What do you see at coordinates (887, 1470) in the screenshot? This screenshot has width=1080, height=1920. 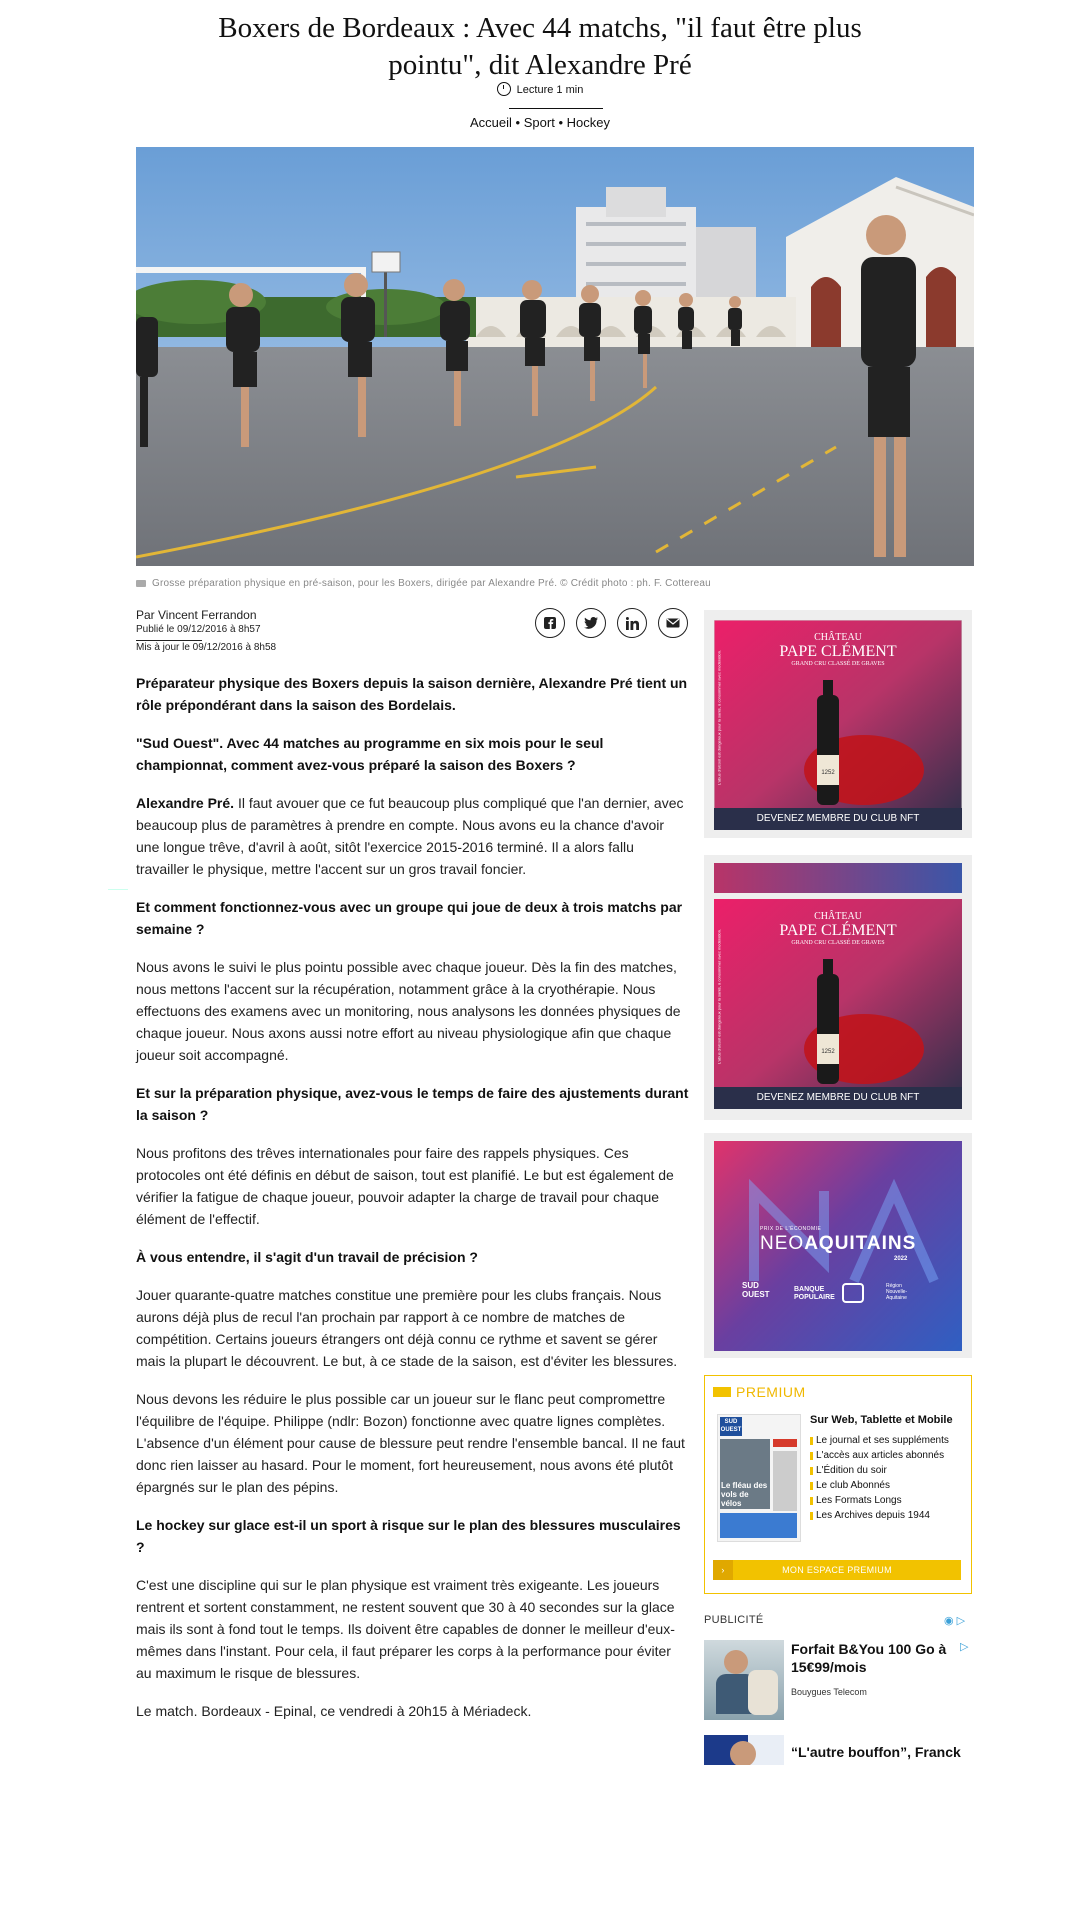 I see `premium-feature: L'Édition du soir` at bounding box center [887, 1470].